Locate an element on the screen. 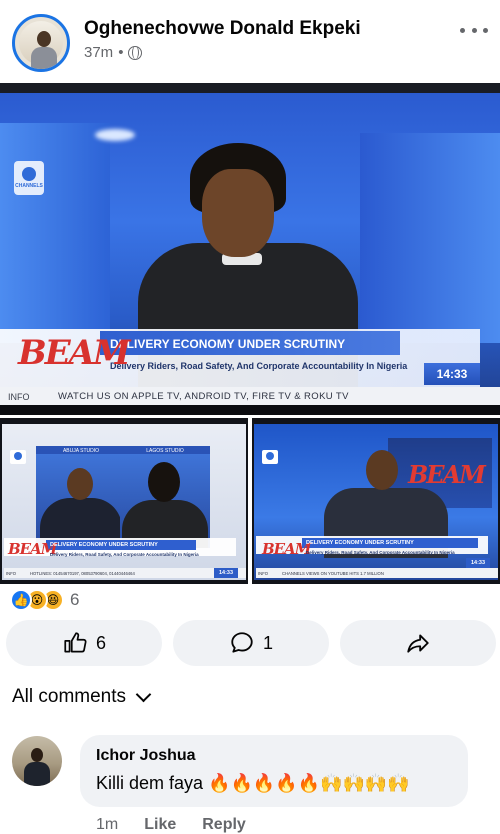 This screenshot has height=834, width=500. like-count: 6 is located at coordinates (100, 642).